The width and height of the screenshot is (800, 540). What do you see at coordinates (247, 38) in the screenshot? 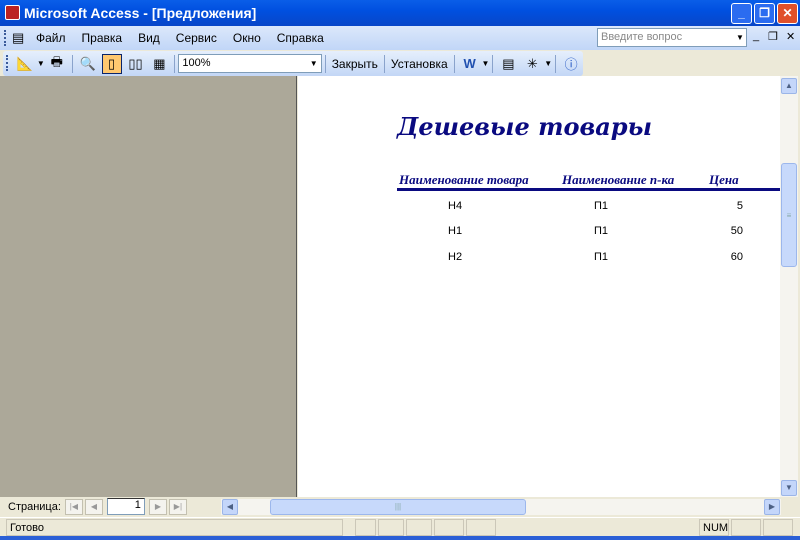
I see `menu-window: Окно` at bounding box center [247, 38].